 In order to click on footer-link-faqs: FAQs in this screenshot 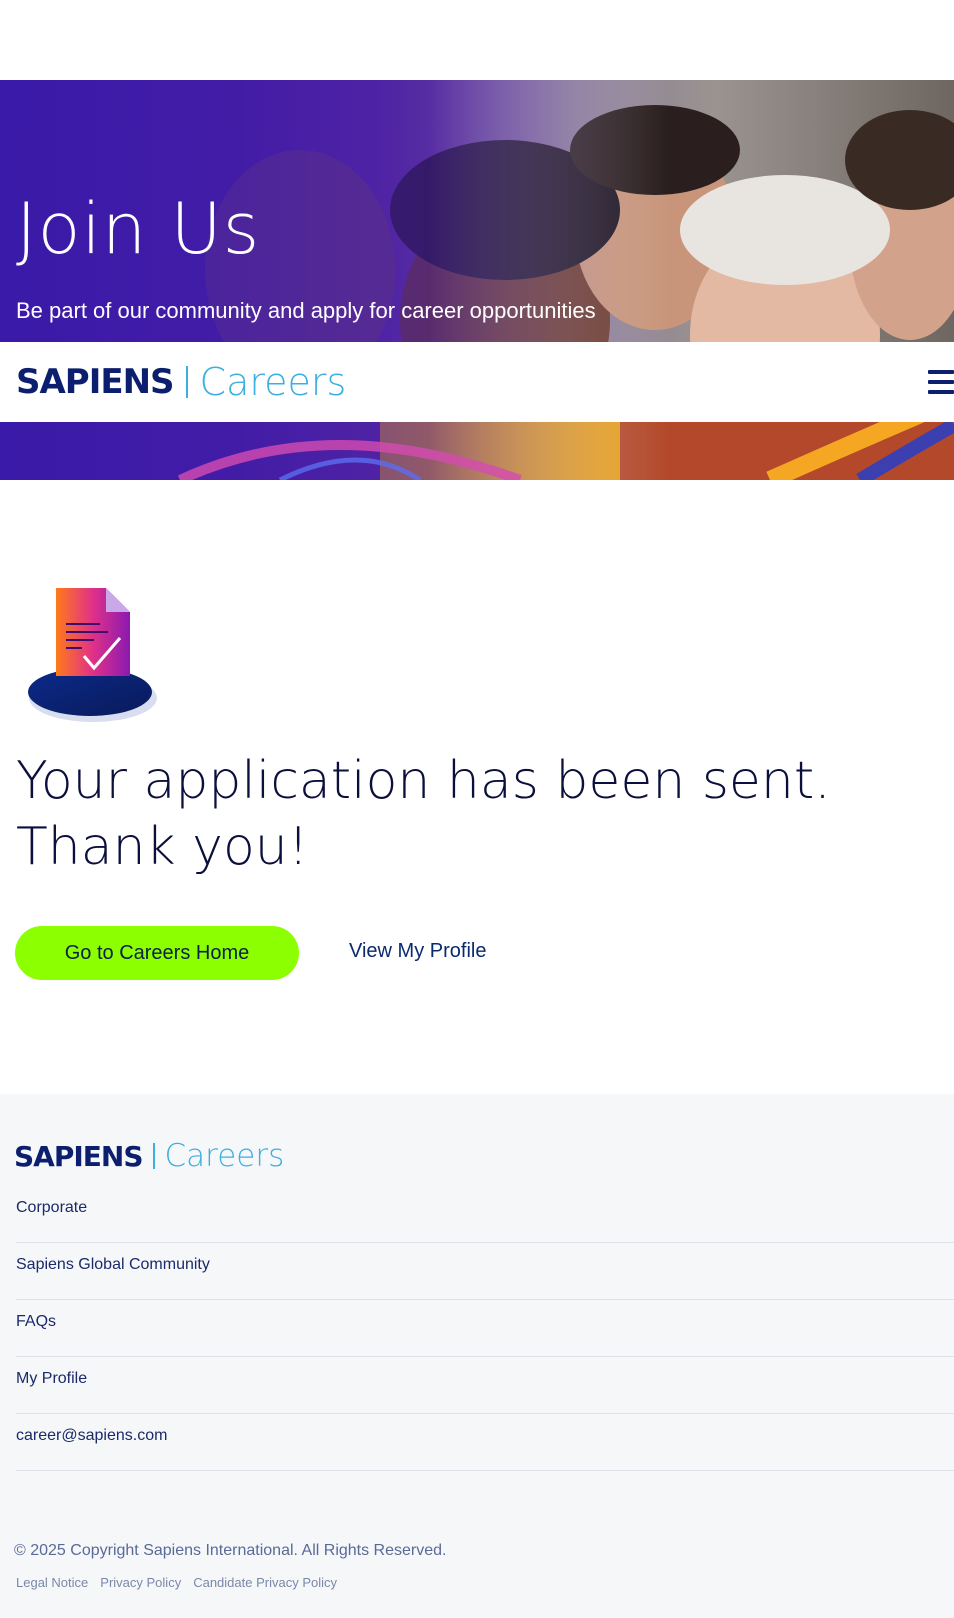, I will do `click(485, 1328)`.